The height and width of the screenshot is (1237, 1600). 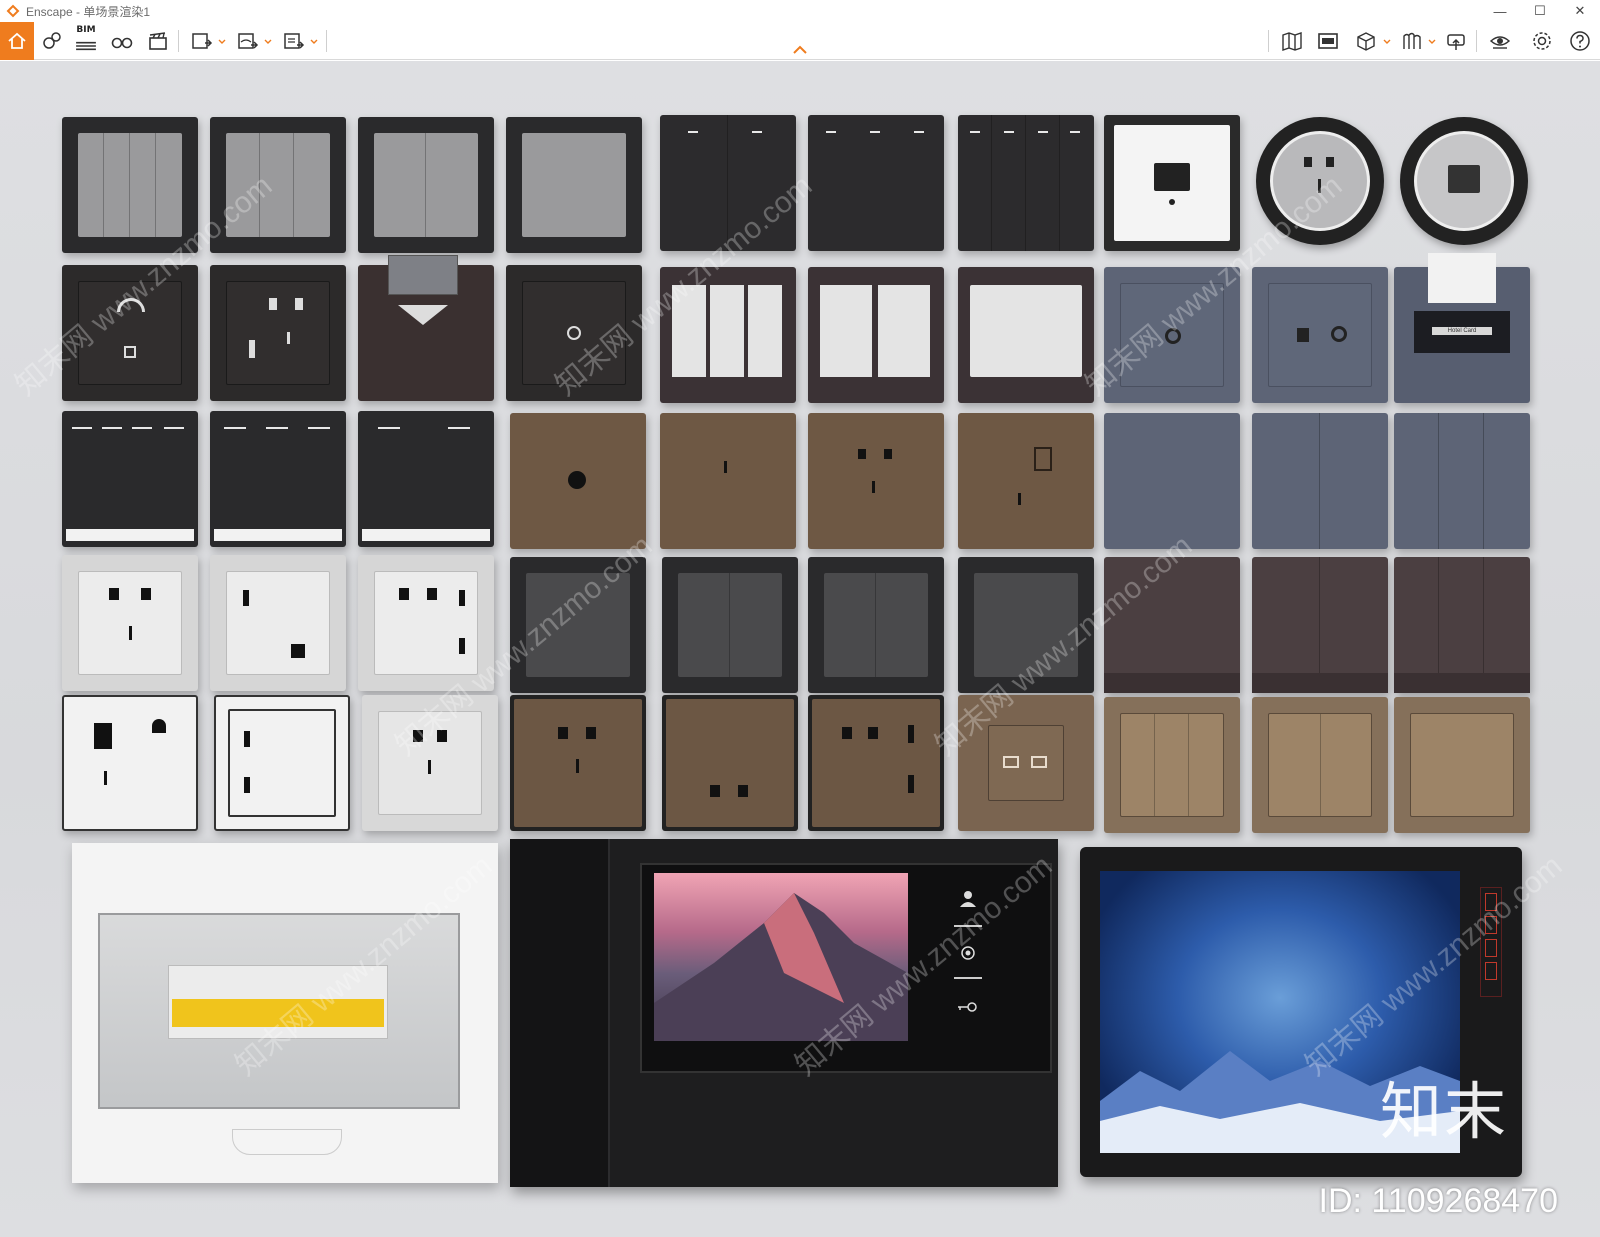 I want to click on switch-panel-one-gang, so click(x=574, y=185).